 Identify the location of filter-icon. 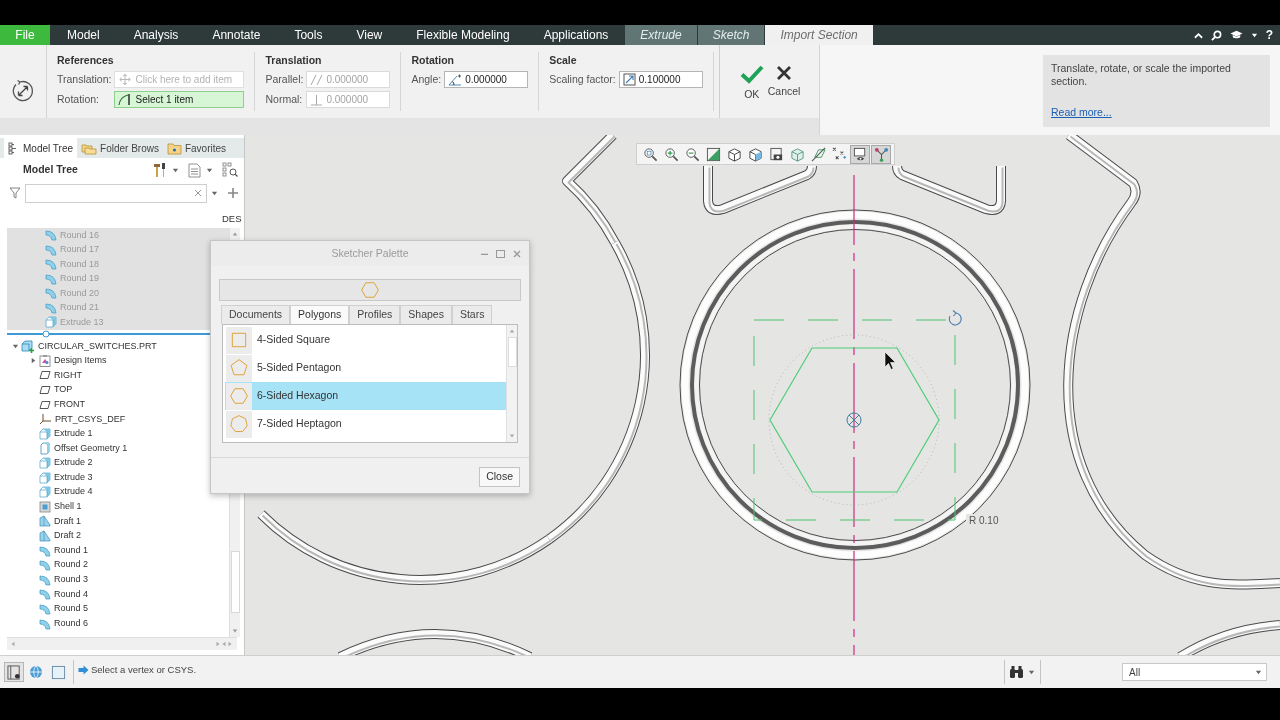
(15, 193).